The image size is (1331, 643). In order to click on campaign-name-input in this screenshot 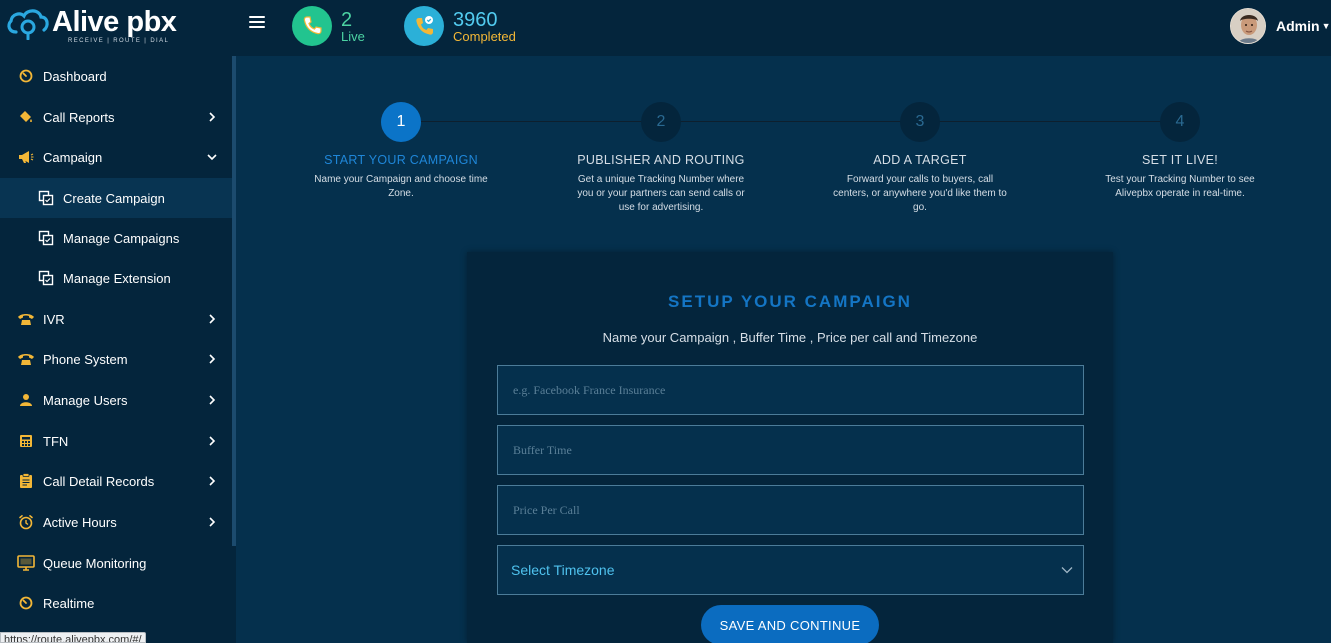, I will do `click(790, 390)`.